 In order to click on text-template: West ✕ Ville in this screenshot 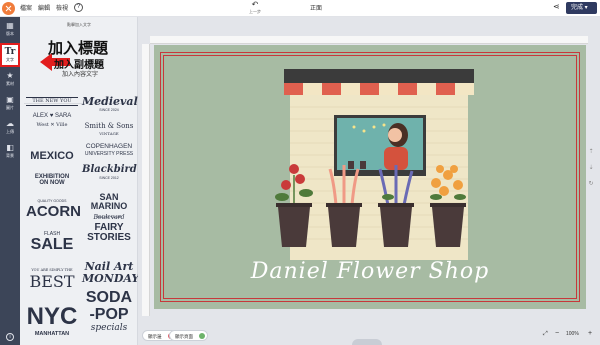, I will do `click(52, 125)`.